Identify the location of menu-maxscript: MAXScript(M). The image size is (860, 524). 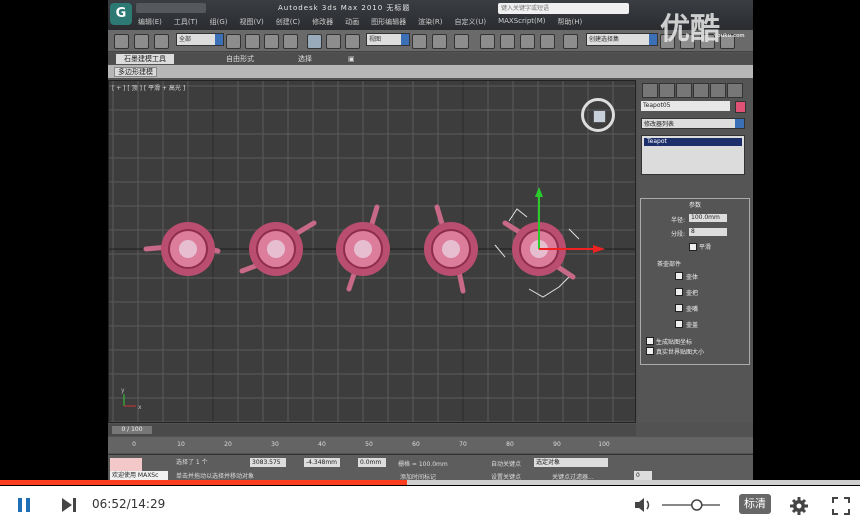
(521, 22).